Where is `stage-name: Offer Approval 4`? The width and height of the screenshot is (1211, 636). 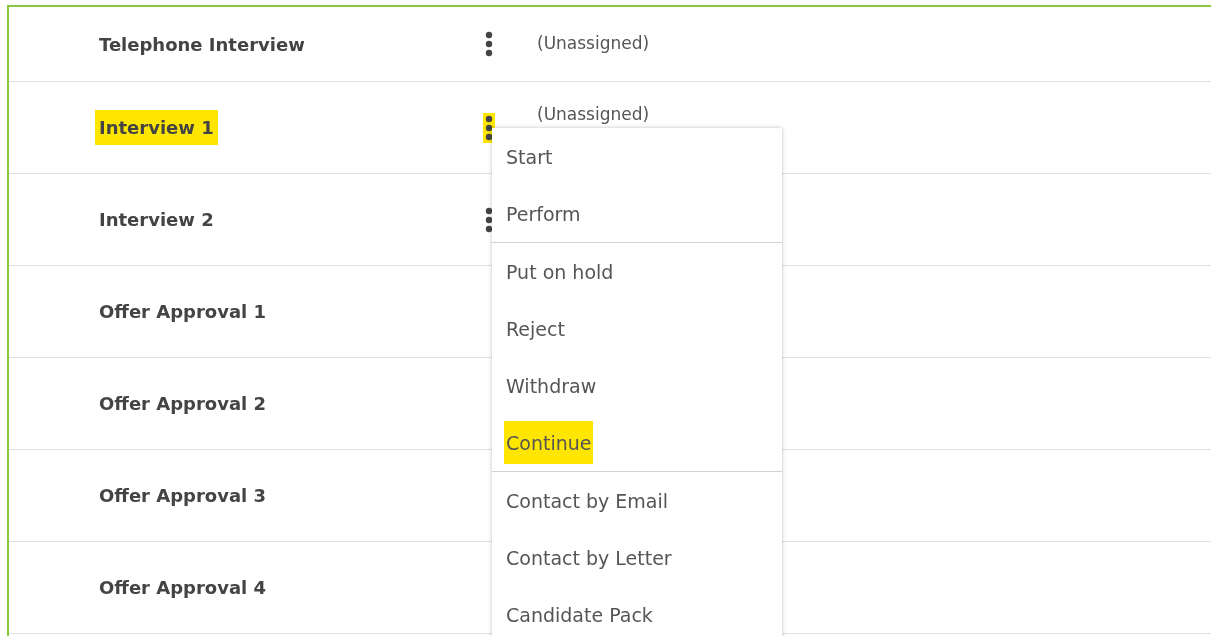 stage-name: Offer Approval 4 is located at coordinates (183, 588).